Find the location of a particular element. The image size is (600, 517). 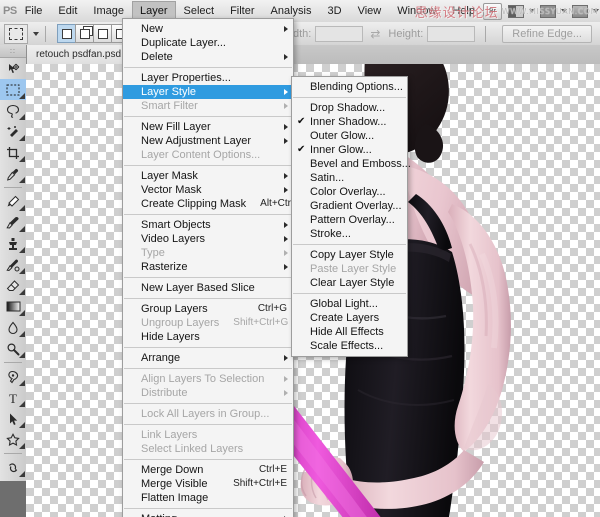

swap-width-height-icon: ⇄ is located at coordinates (375, 34).